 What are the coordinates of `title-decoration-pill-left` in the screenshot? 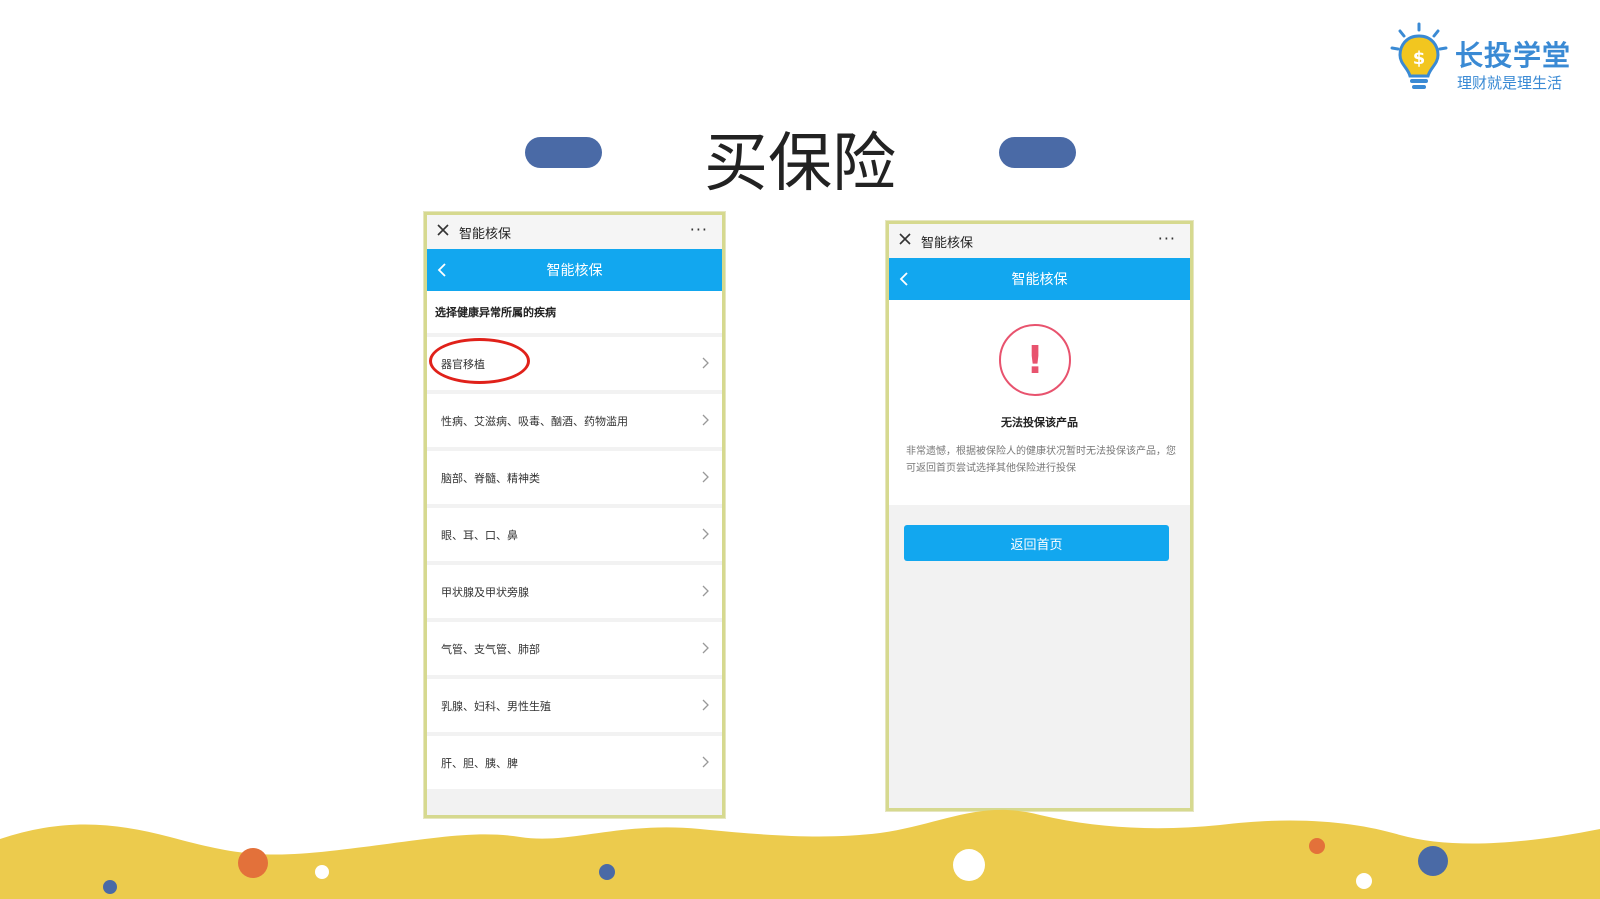 It's located at (563, 152).